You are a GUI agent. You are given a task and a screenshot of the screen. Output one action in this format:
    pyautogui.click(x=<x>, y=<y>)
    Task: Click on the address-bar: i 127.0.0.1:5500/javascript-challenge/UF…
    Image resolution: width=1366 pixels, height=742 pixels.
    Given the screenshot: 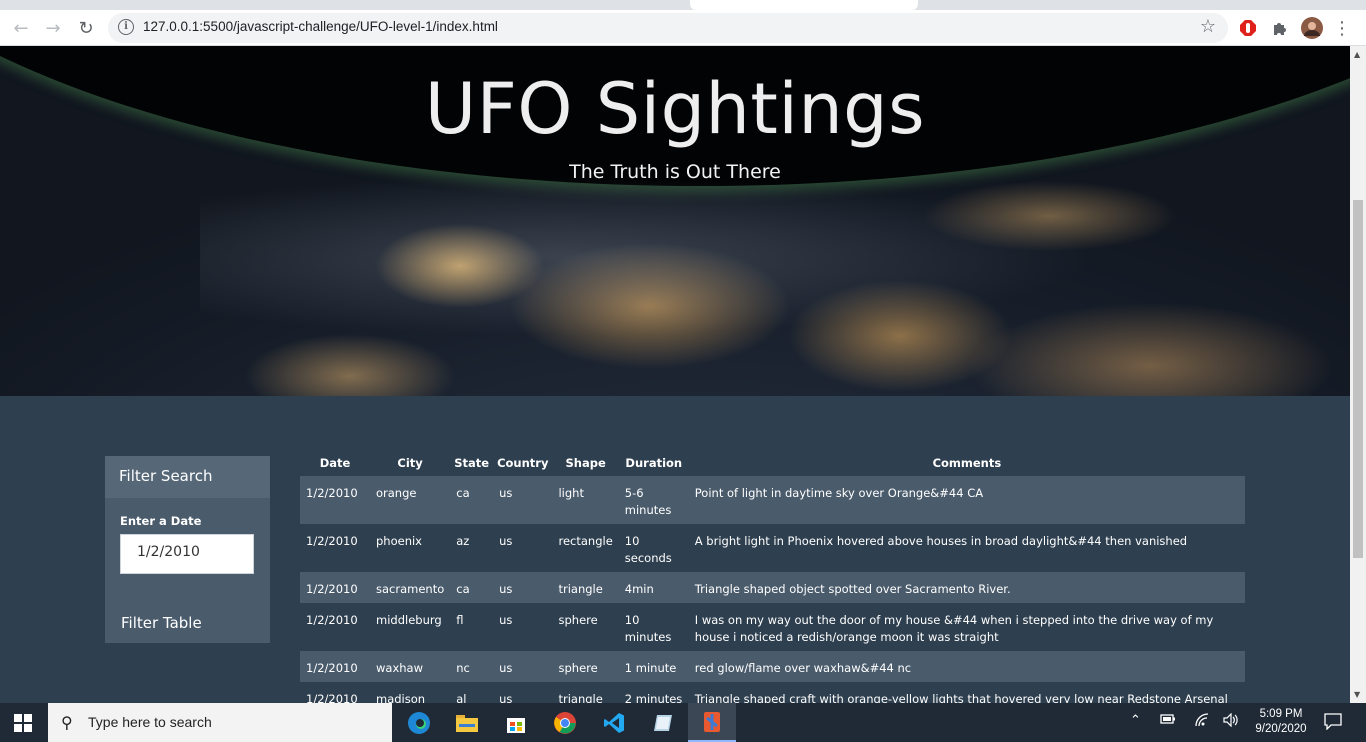 What is the action you would take?
    pyautogui.click(x=668, y=28)
    